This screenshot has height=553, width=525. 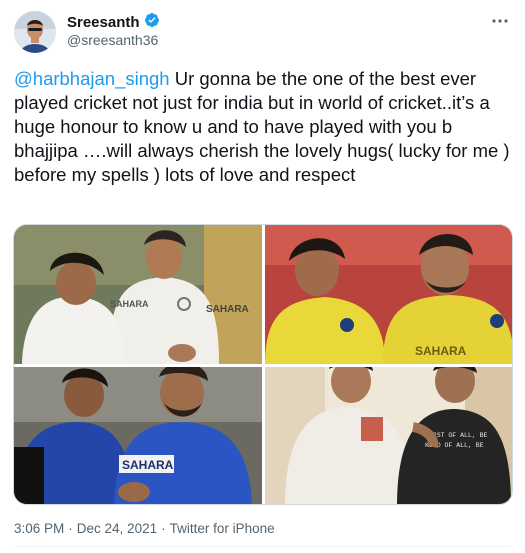 What do you see at coordinates (152, 22) in the screenshot?
I see `verified-badge-icon` at bounding box center [152, 22].